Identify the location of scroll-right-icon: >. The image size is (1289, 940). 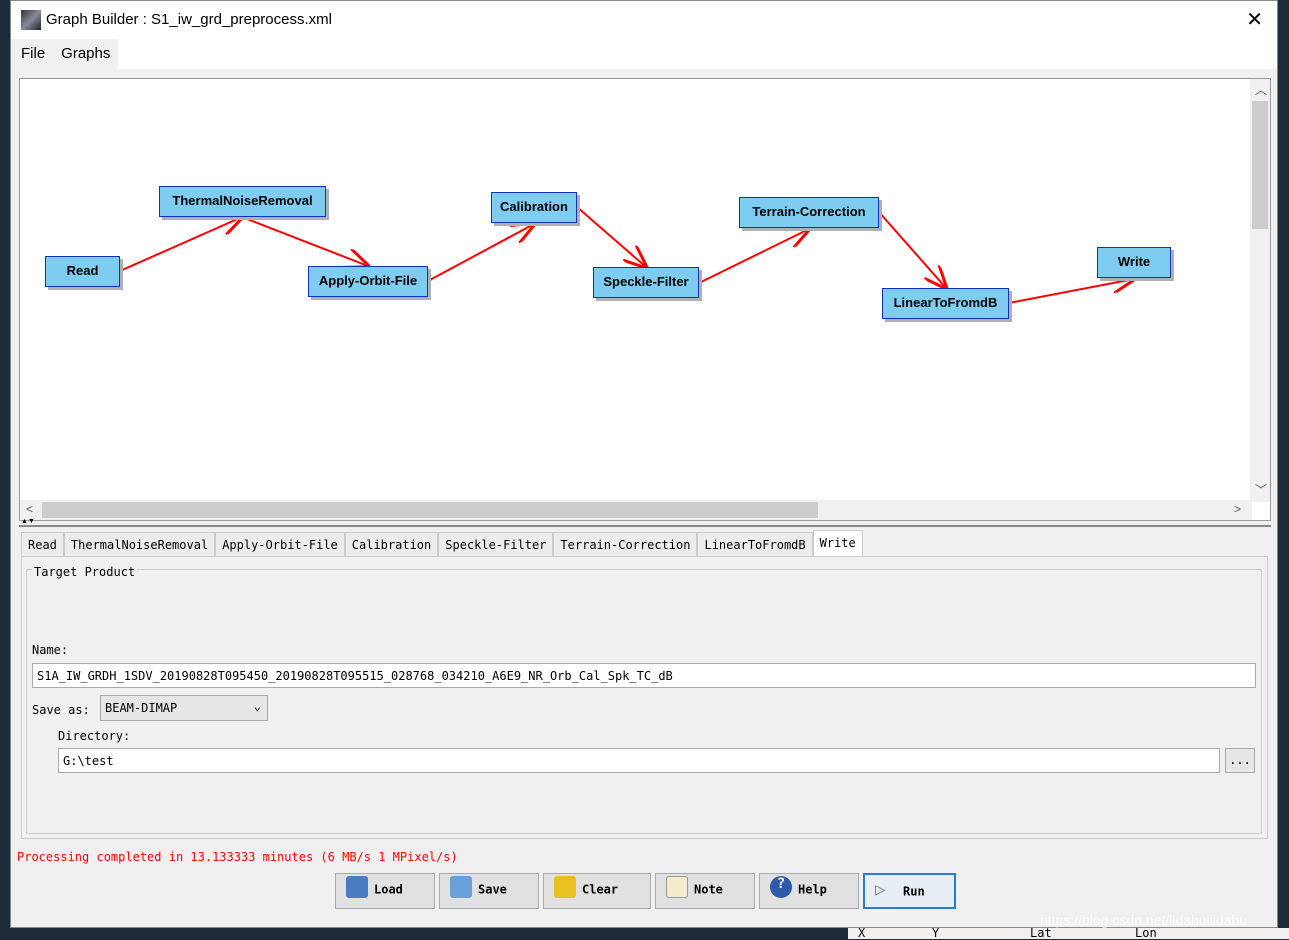
(1237, 509).